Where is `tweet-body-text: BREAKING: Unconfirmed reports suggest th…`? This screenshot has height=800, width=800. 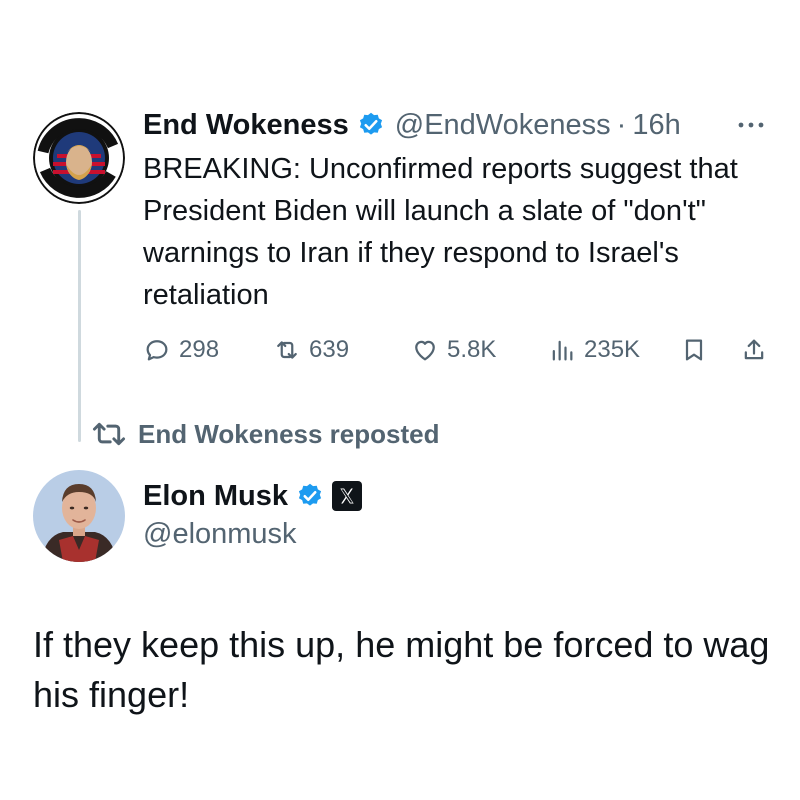 tweet-body-text: BREAKING: Unconfirmed reports suggest th… is located at coordinates (440, 232).